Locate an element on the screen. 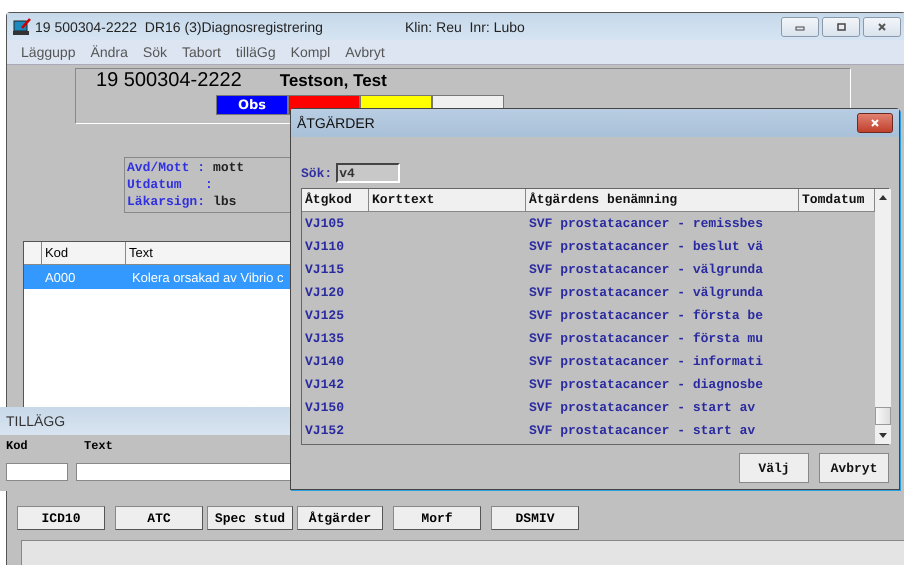 Image resolution: width=904 pixels, height=565 pixels. column-header: Åtgärdens benämning is located at coordinates (662, 200).